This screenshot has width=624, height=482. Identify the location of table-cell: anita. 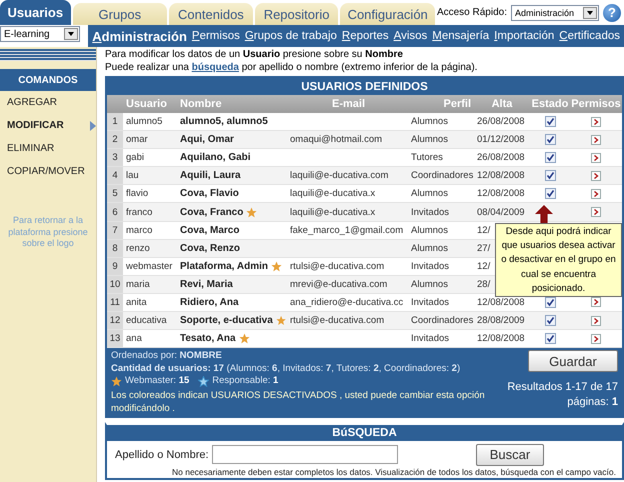
(136, 302).